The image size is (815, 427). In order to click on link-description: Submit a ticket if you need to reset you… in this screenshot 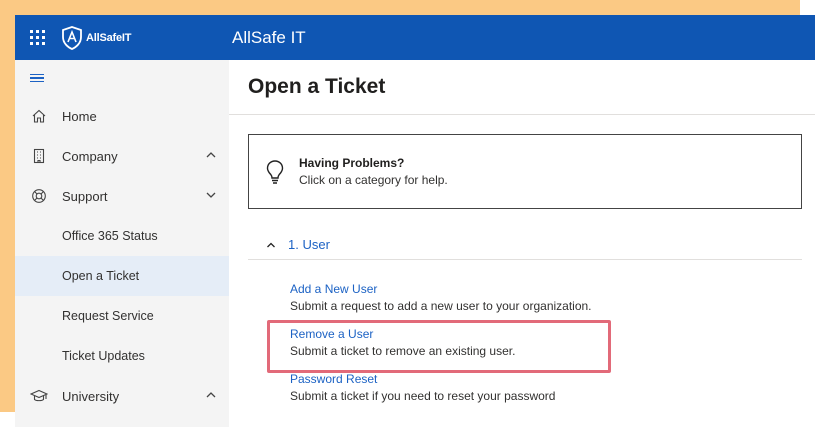, I will do `click(423, 396)`.